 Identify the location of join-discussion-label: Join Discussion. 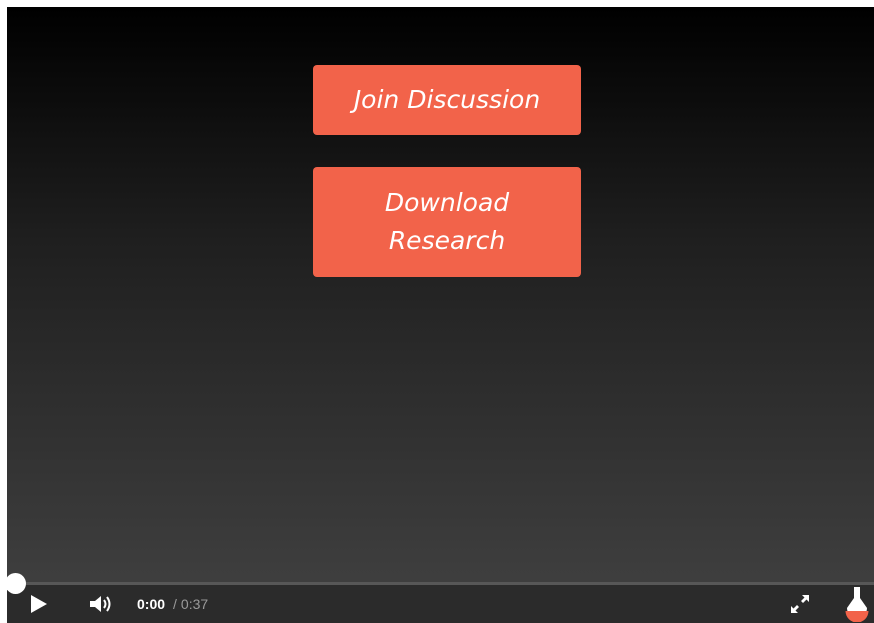
(447, 99).